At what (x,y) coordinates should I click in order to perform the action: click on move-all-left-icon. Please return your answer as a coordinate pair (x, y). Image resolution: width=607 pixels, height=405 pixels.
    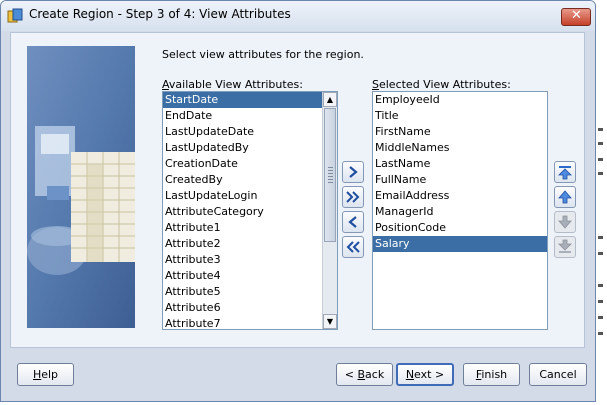
    Looking at the image, I should click on (353, 247).